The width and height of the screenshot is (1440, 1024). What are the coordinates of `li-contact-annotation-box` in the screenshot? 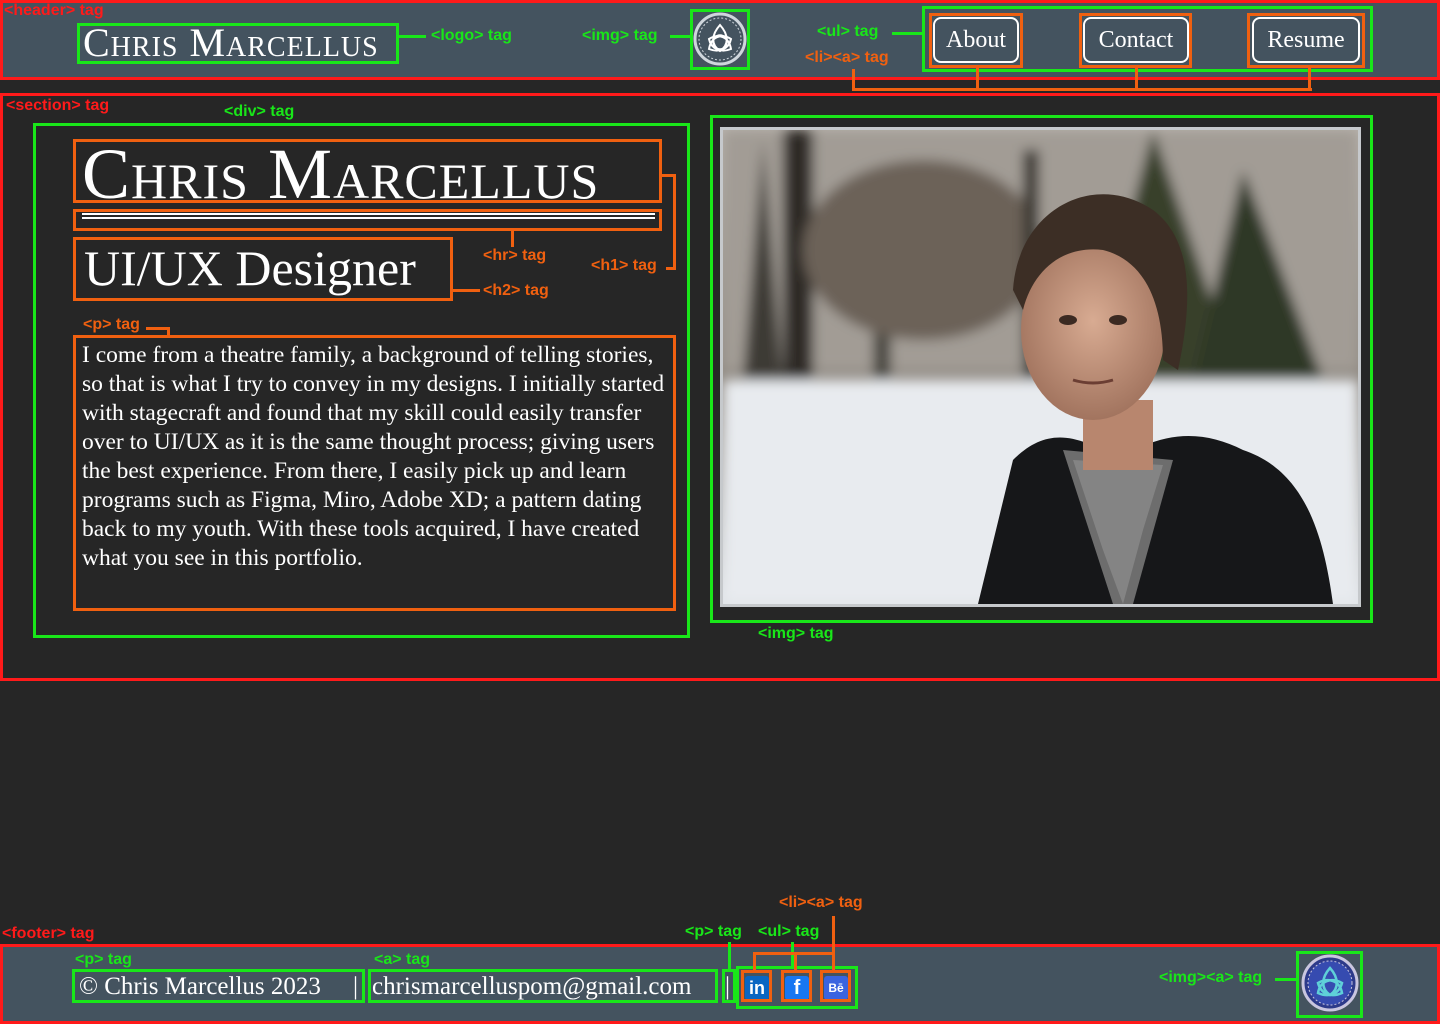 It's located at (1135, 40).